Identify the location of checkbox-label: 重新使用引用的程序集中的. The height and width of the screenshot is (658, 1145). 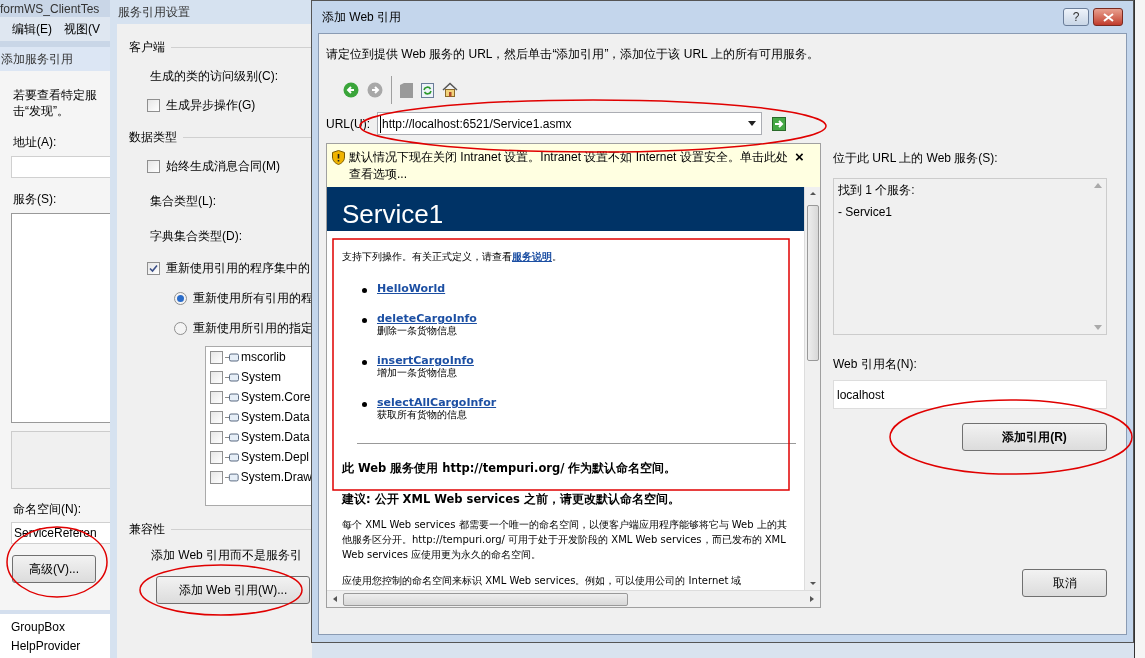
(238, 268).